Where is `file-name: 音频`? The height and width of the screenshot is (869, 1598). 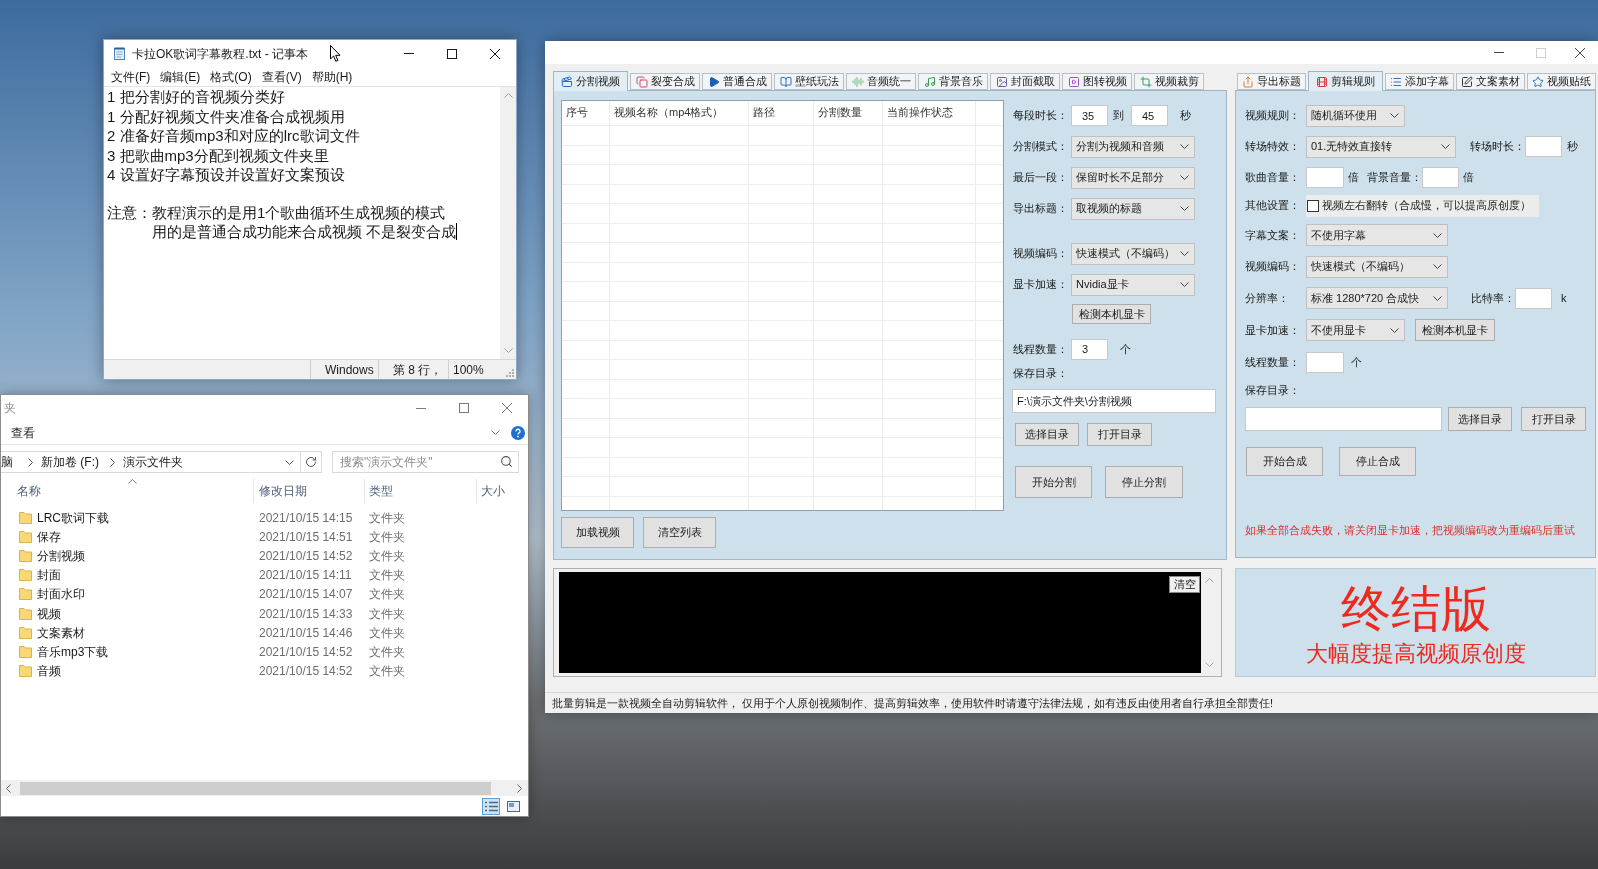
file-name: 音频 is located at coordinates (49, 671).